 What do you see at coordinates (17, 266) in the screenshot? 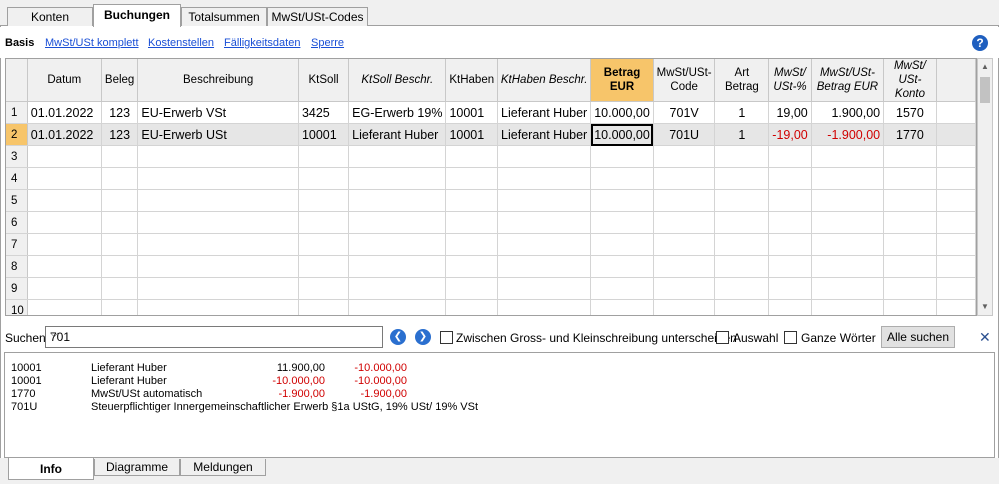
I see `row-number: 8` at bounding box center [17, 266].